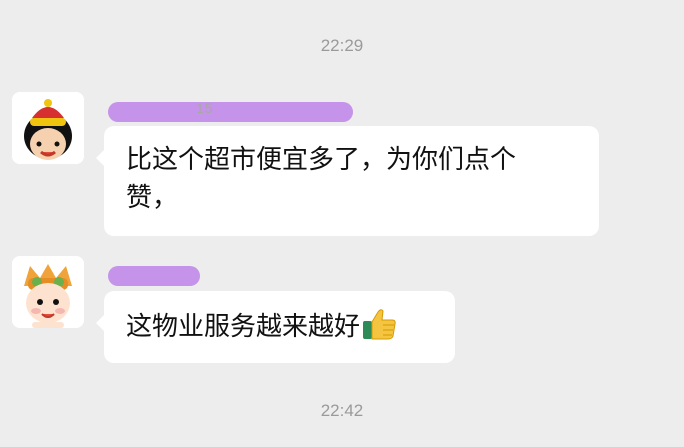  Describe the element at coordinates (342, 45) in the screenshot. I see `timestamp-top: 22:29` at that location.